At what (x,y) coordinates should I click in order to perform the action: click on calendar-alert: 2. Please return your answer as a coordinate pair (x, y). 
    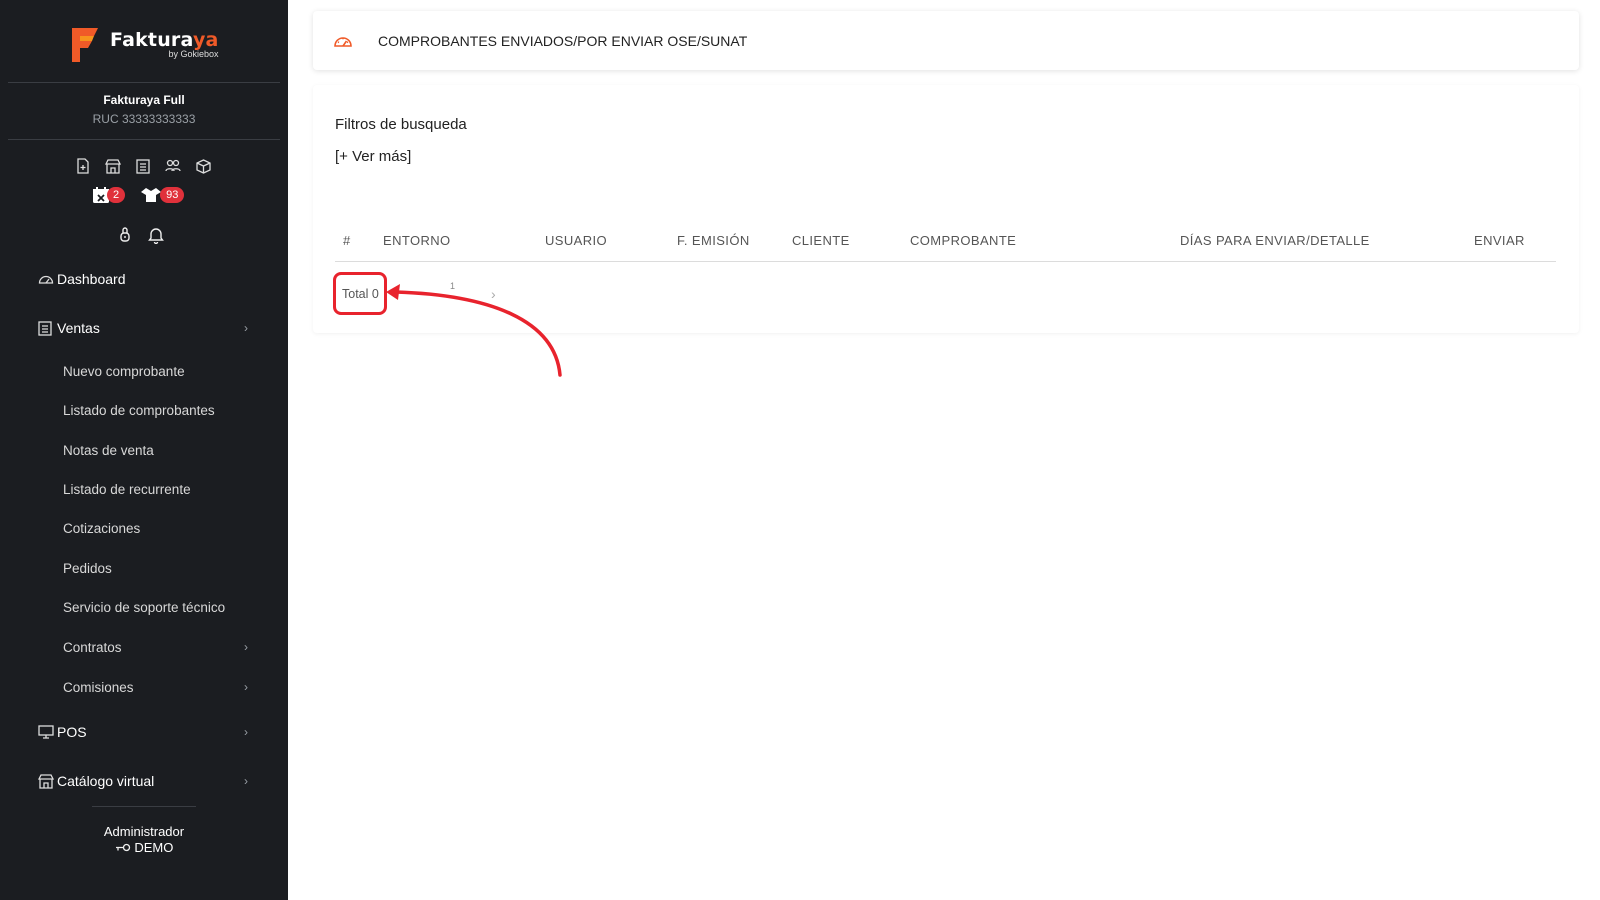
    Looking at the image, I should click on (109, 195).